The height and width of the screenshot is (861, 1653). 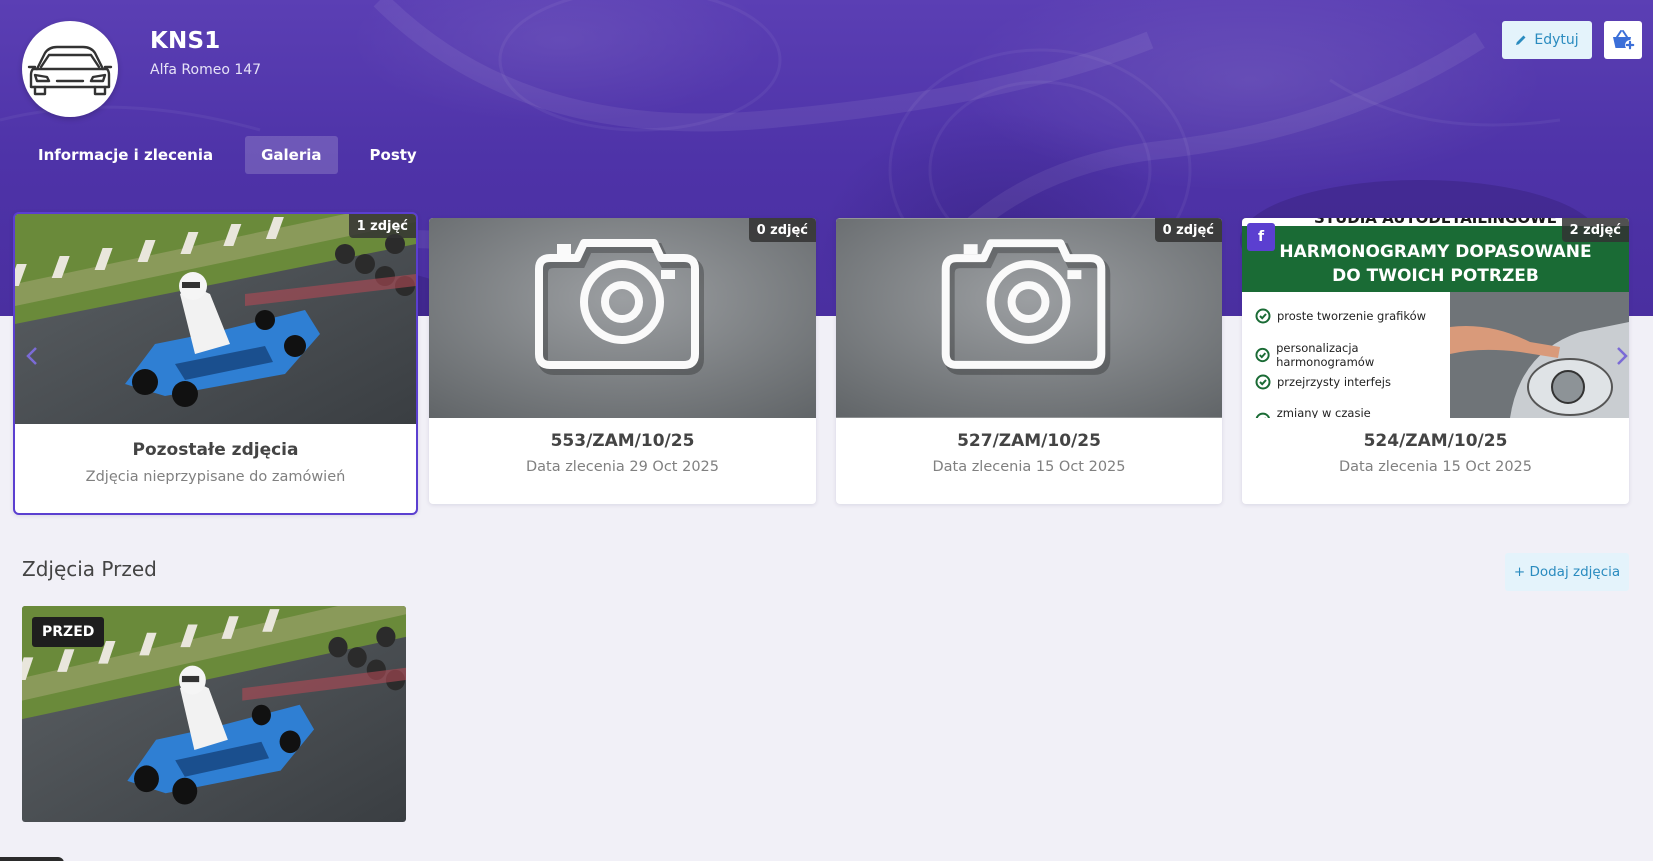 I want to click on carousel-next-button, so click(x=1622, y=356).